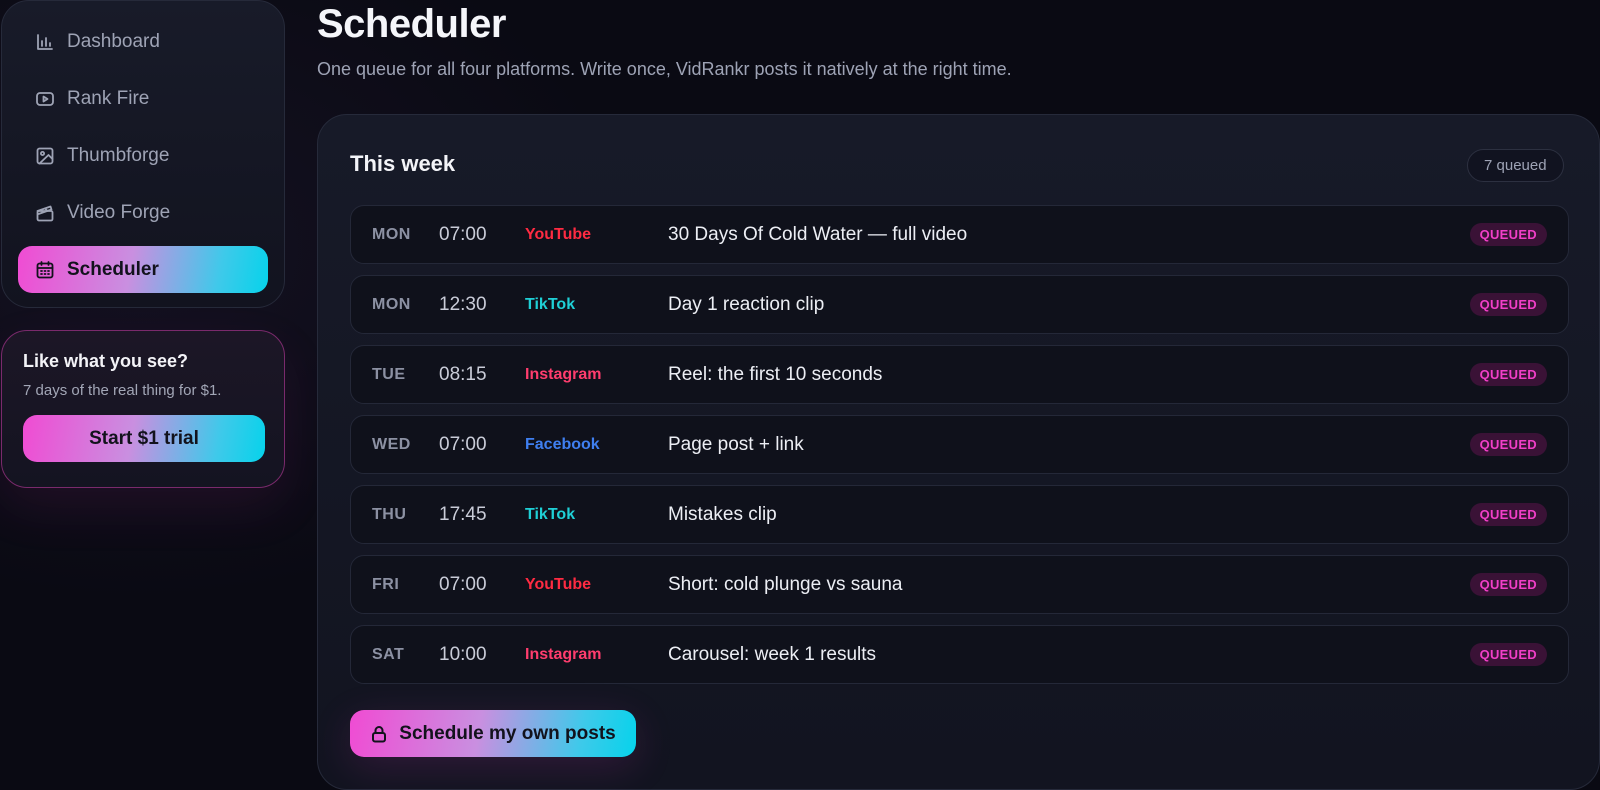 Image resolution: width=1600 pixels, height=790 pixels. Describe the element at coordinates (119, 212) in the screenshot. I see `sidebar-item-label: Video Forge` at that location.